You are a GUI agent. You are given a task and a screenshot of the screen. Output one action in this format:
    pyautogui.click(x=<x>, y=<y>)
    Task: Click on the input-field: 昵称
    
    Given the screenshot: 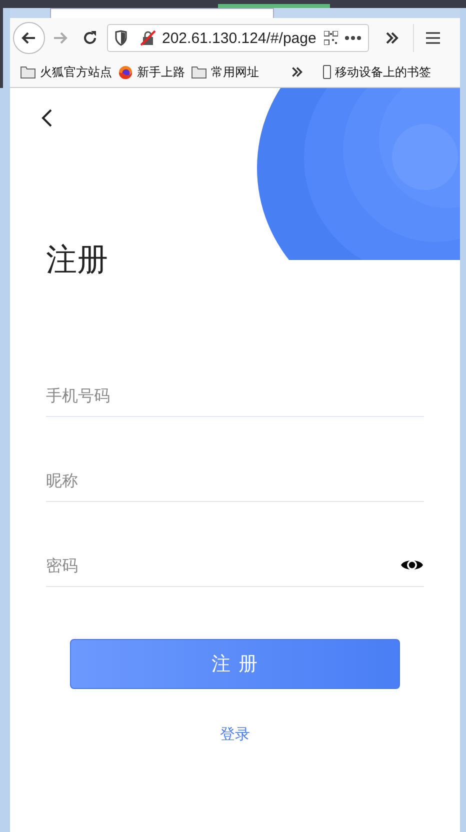 What is the action you would take?
    pyautogui.click(x=235, y=480)
    